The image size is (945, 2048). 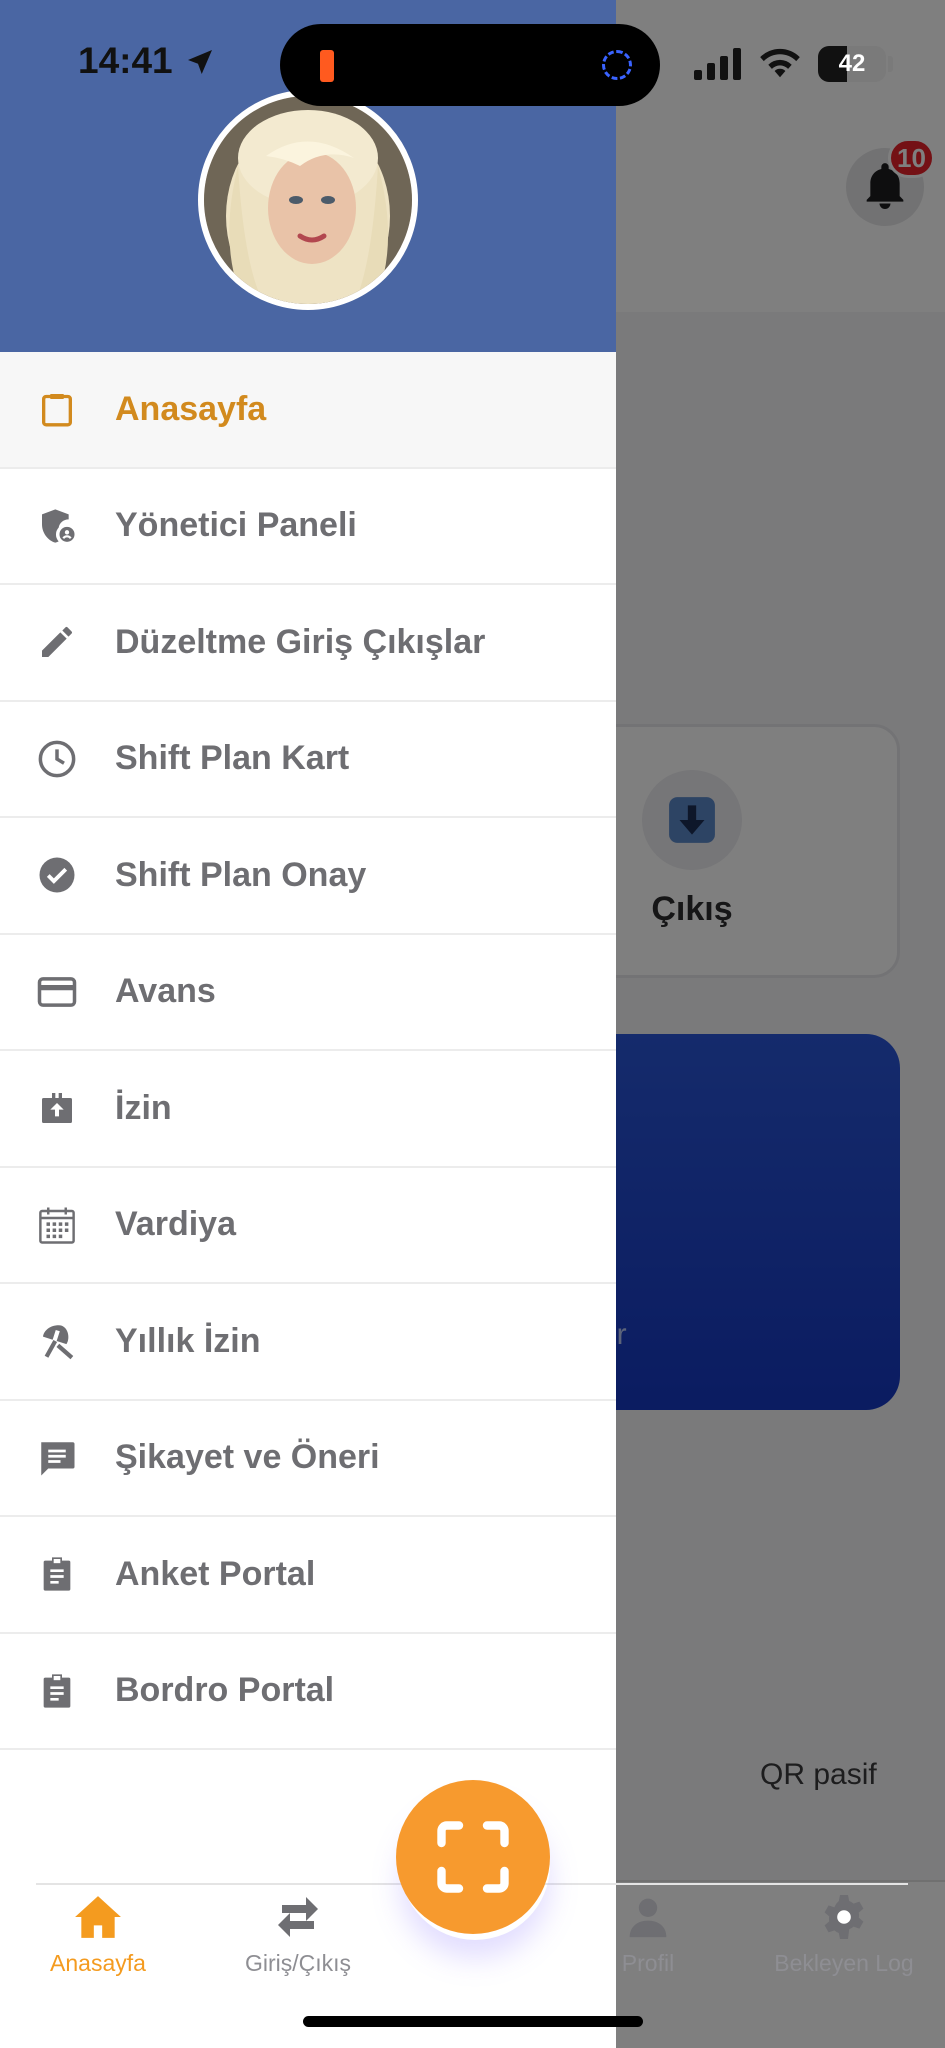 I want to click on clock-icon, so click(x=57, y=759).